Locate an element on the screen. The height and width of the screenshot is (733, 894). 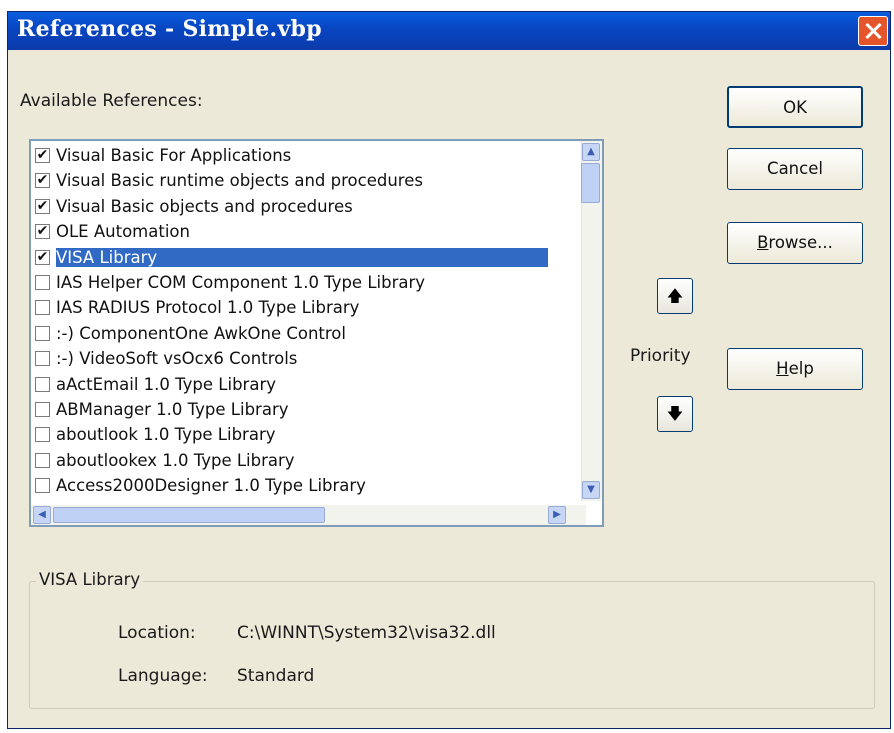
scroll-left-icon: ◀ is located at coordinates (42, 515).